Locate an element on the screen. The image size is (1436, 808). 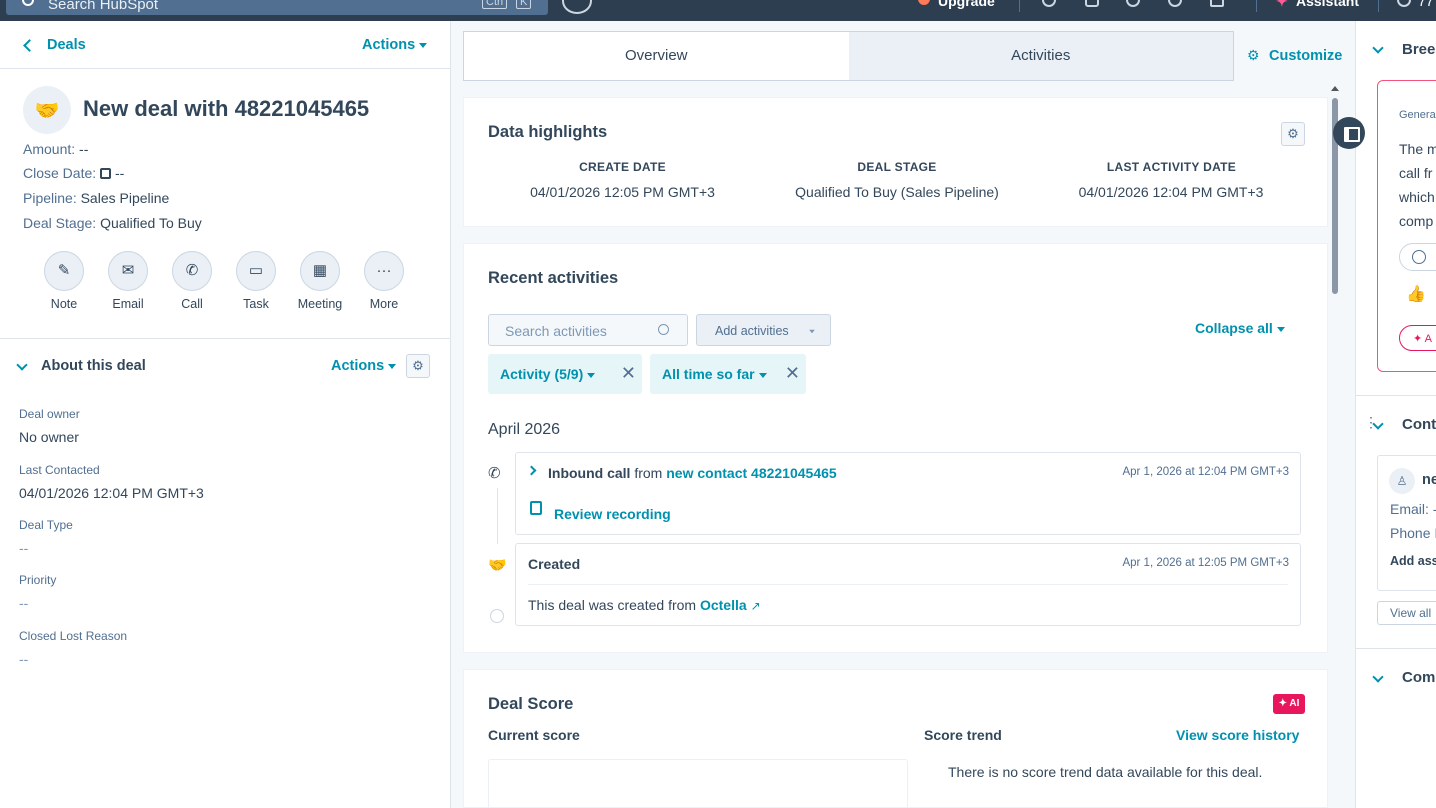
field-value-deal-type: -- is located at coordinates (23, 548).